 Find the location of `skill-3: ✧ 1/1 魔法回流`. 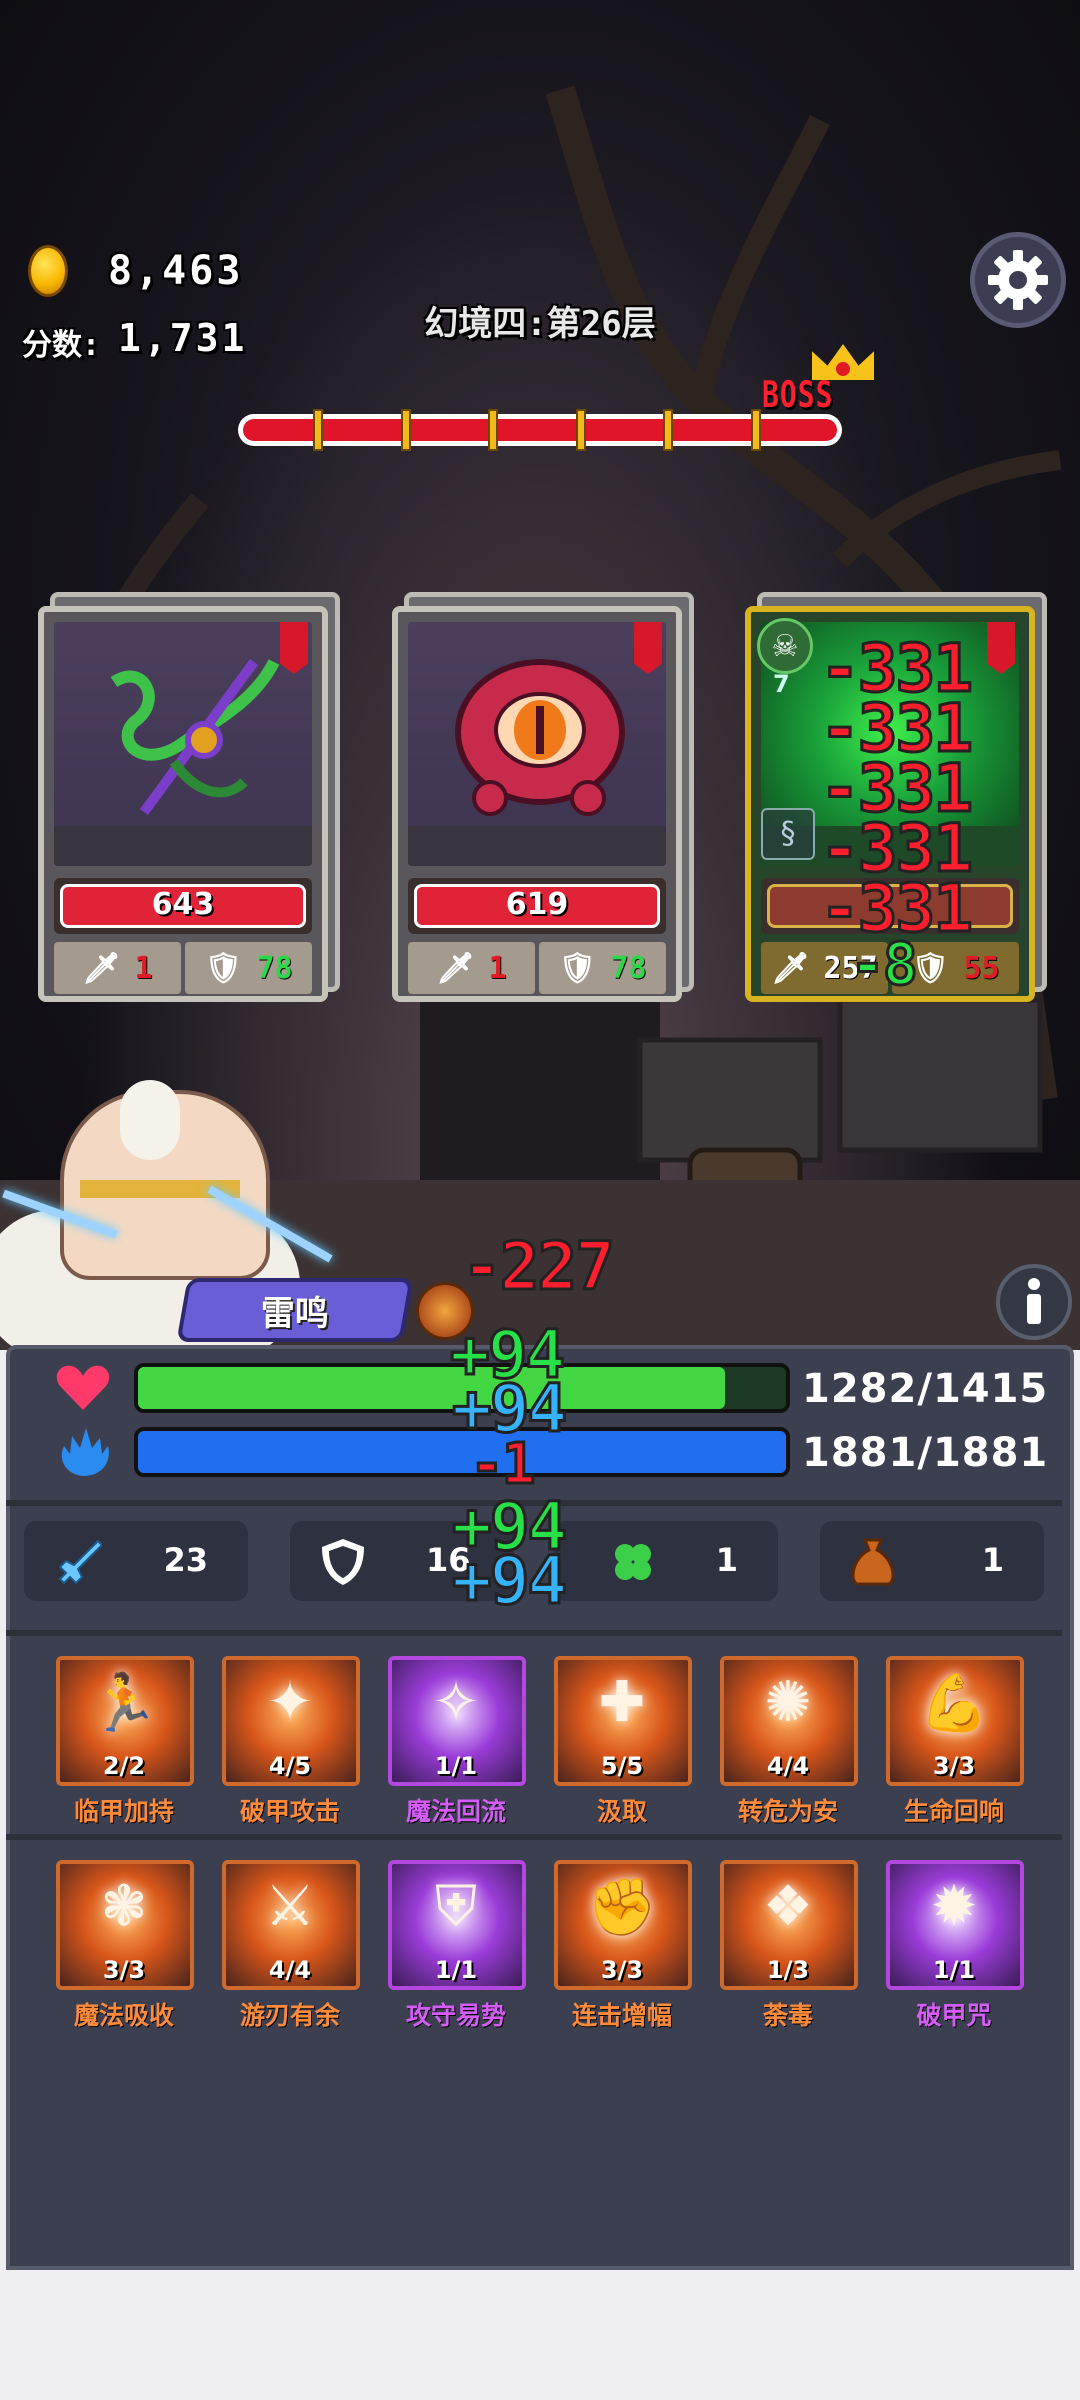

skill-3: ✧ 1/1 魔法回流 is located at coordinates (456, 1741).